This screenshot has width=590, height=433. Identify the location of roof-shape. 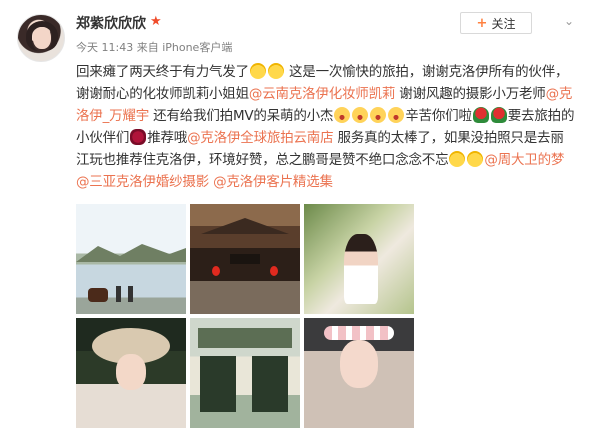
(245, 226).